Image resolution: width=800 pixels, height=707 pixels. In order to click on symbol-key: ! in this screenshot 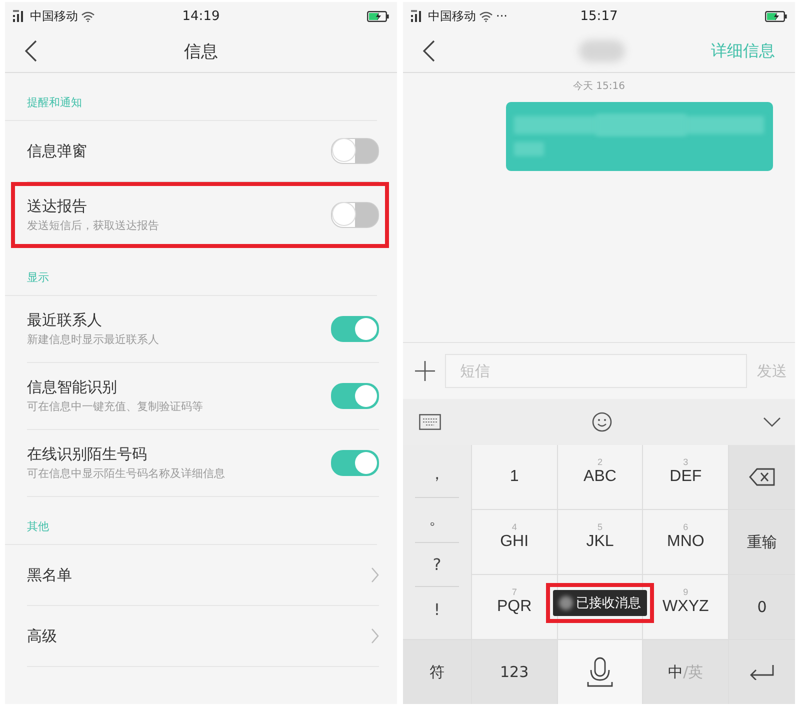, I will do `click(437, 609)`.